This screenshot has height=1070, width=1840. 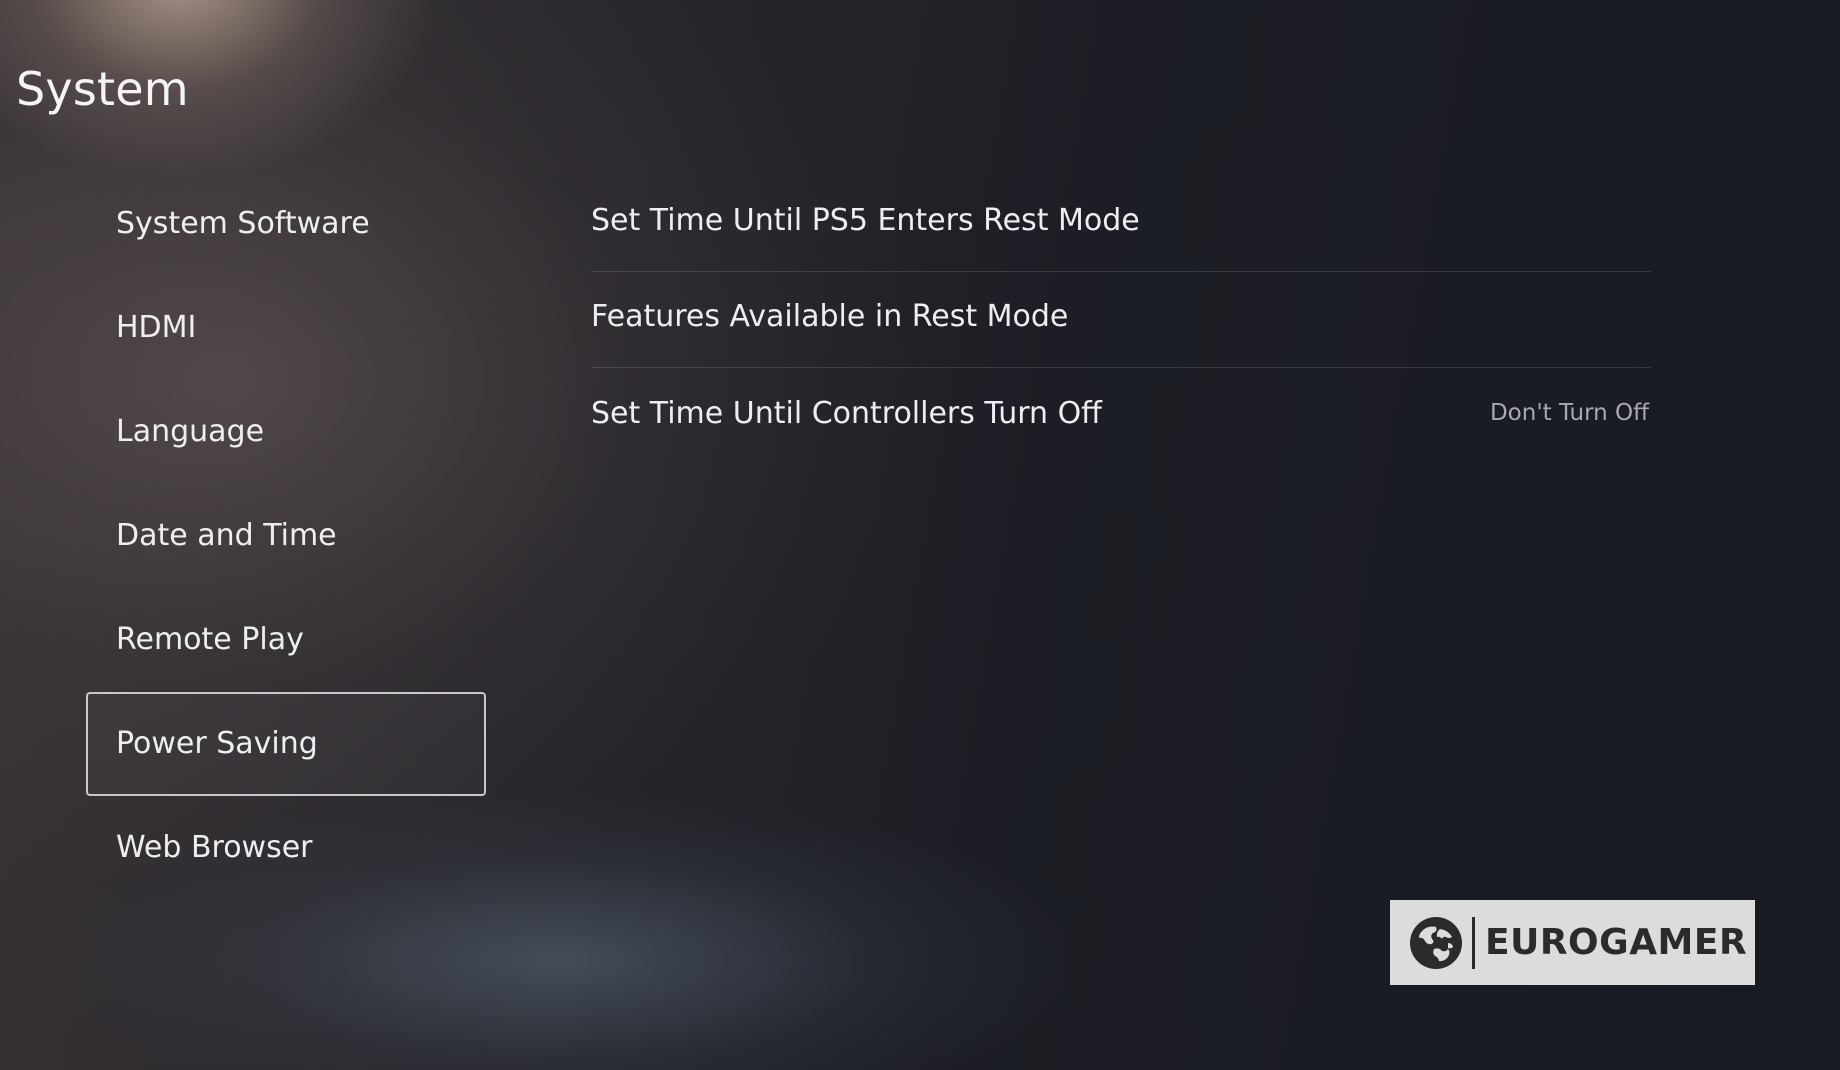 I want to click on eurogamer-watermark: EUROGAMER, so click(x=1572, y=942).